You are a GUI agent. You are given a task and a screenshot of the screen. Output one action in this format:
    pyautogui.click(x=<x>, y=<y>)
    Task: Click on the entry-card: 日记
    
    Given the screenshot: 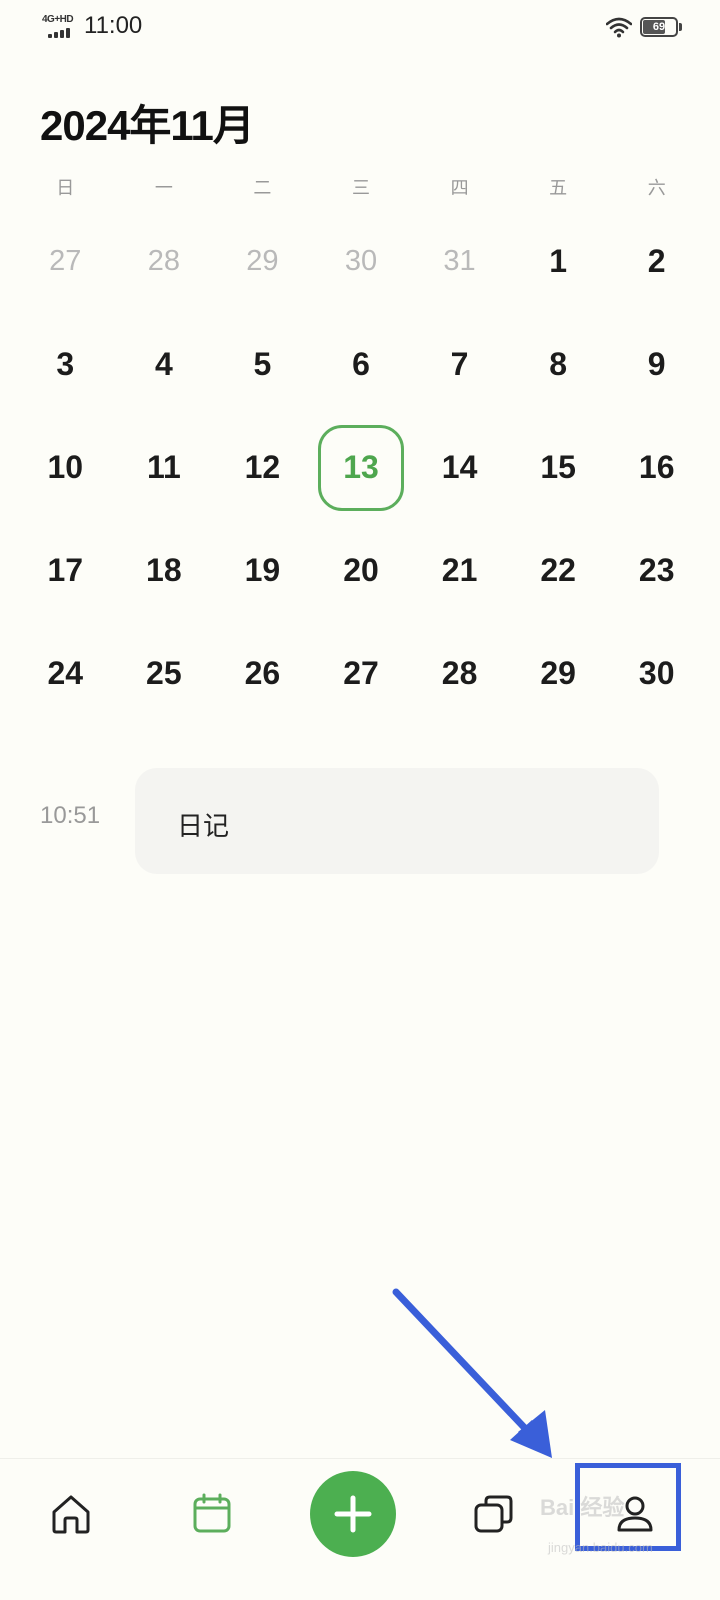 What is the action you would take?
    pyautogui.click(x=397, y=821)
    